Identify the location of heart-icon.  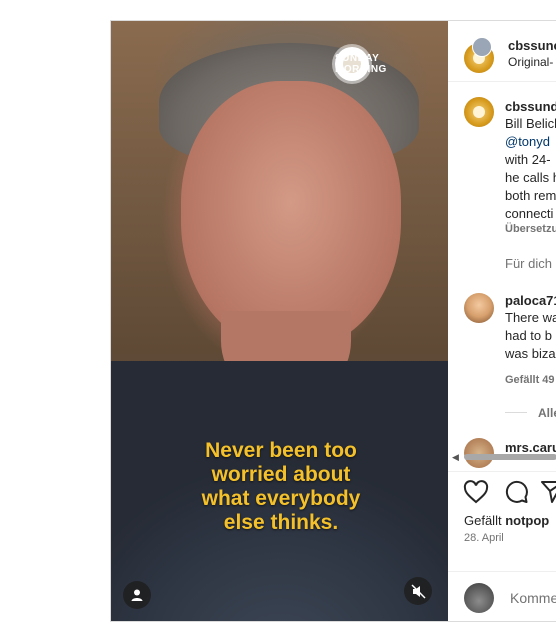
(476, 492).